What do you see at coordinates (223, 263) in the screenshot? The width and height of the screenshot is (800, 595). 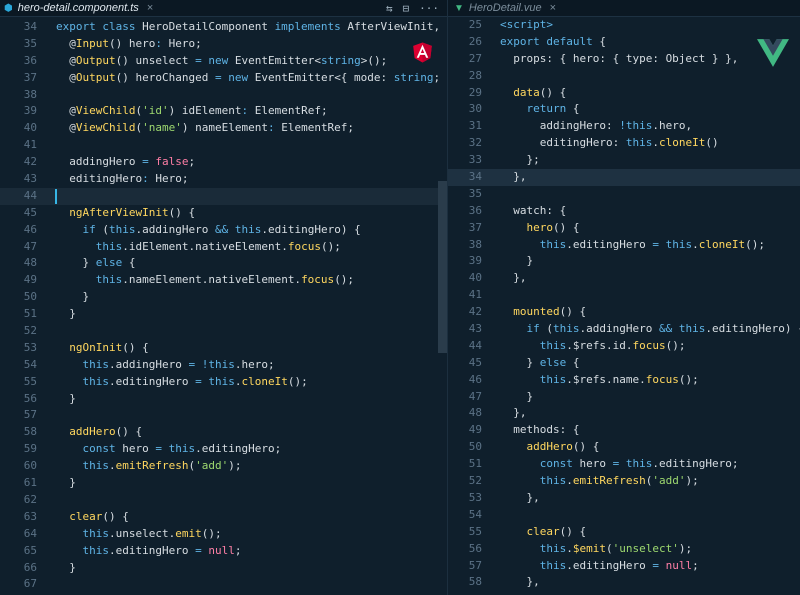 I see `code-line: 48 } else {` at bounding box center [223, 263].